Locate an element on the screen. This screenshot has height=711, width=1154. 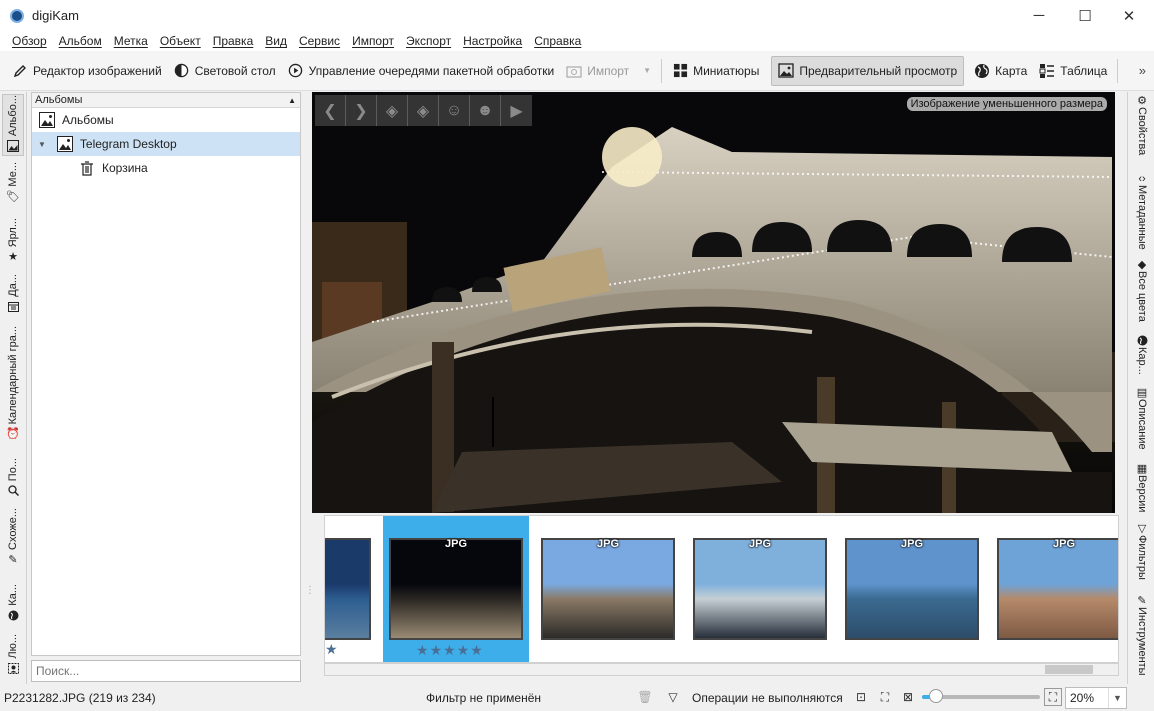
scrollbar-handle is located at coordinates (1069, 669).